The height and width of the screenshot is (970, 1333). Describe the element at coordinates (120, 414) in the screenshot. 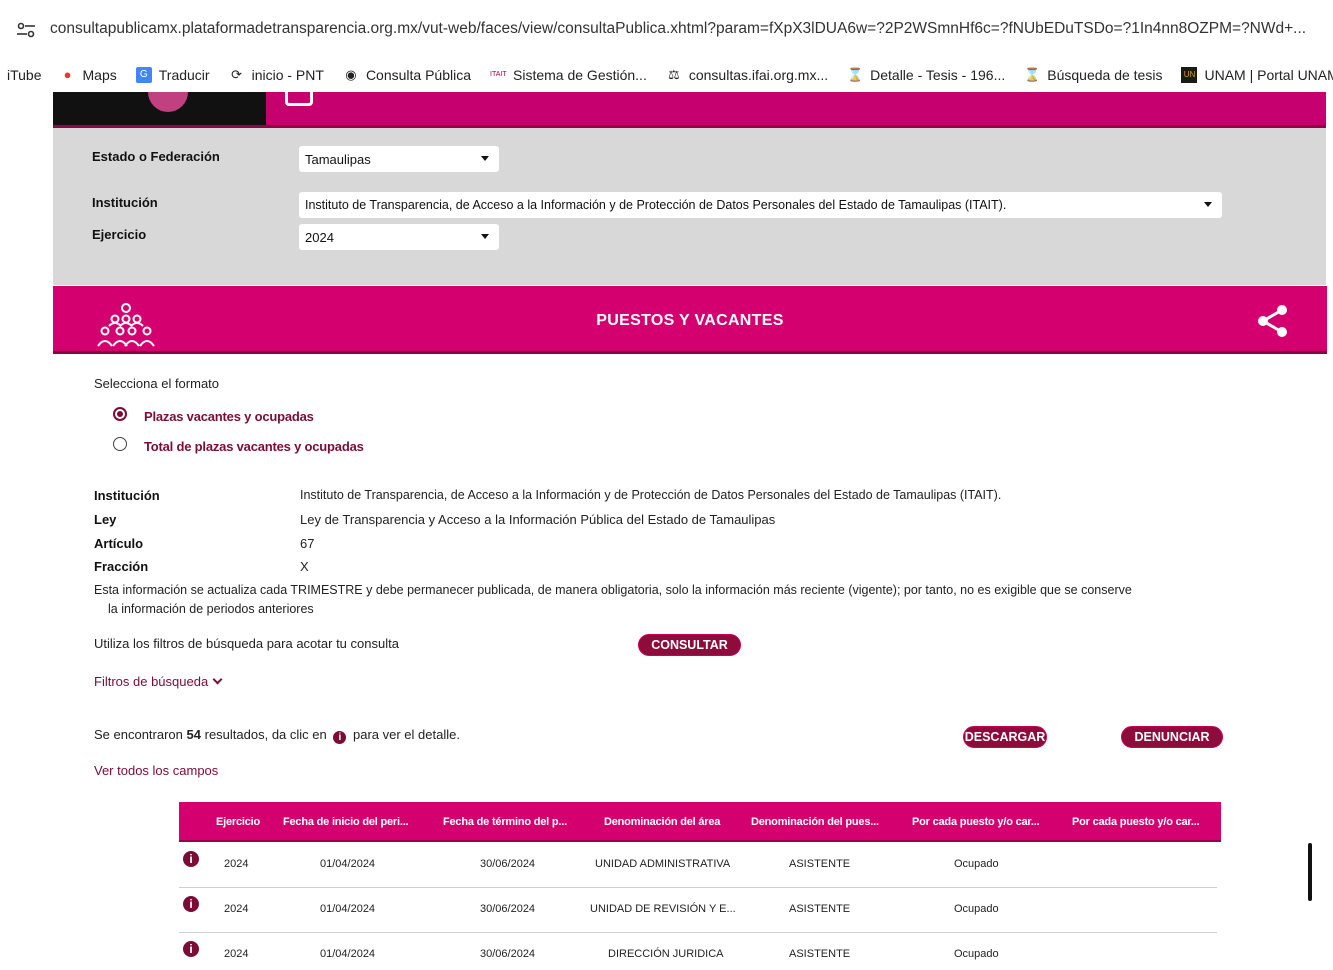

I see `radio-plazas-vacantes` at that location.